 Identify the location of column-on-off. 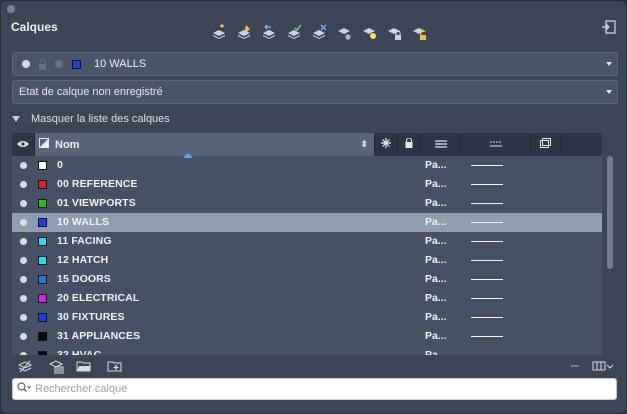
(23, 144).